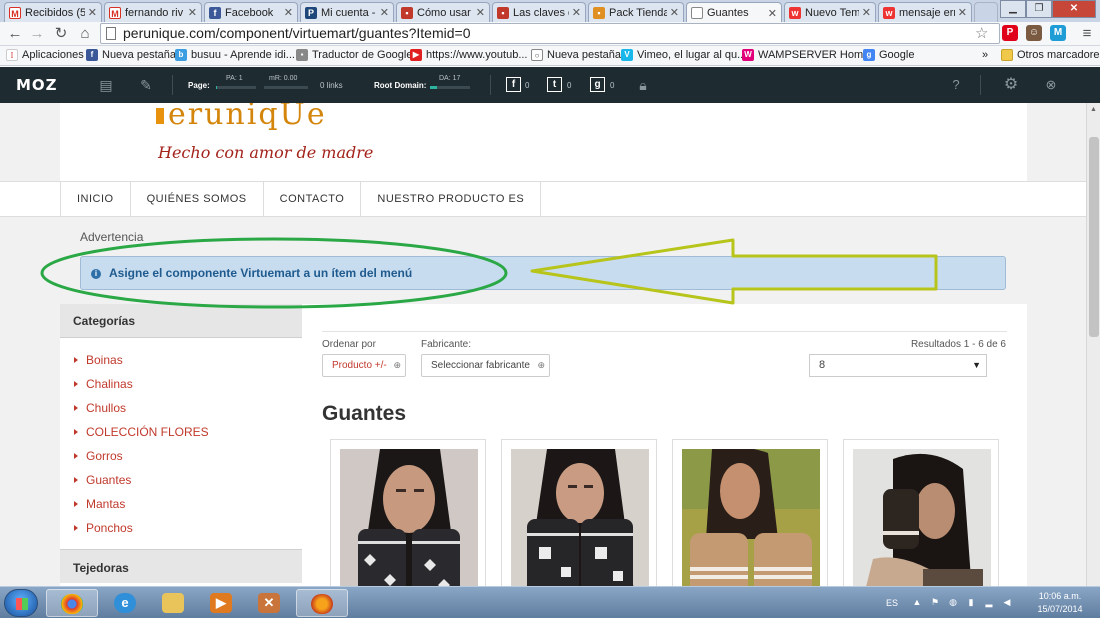 The width and height of the screenshot is (1100, 618). What do you see at coordinates (1011, 85) in the screenshot?
I see `gear-icon: ⚙` at bounding box center [1011, 85].